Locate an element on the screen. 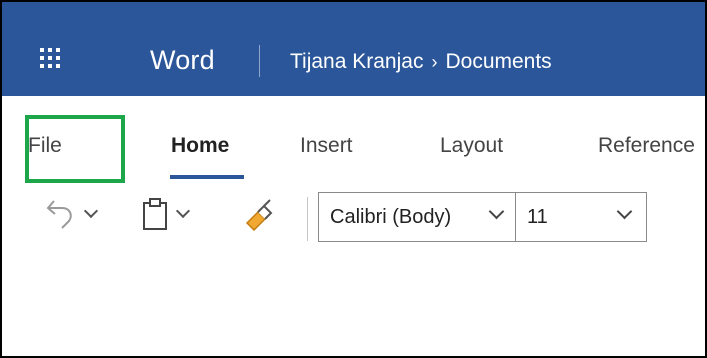  font-name-dropdown: Calibri (Body) is located at coordinates (417, 217).